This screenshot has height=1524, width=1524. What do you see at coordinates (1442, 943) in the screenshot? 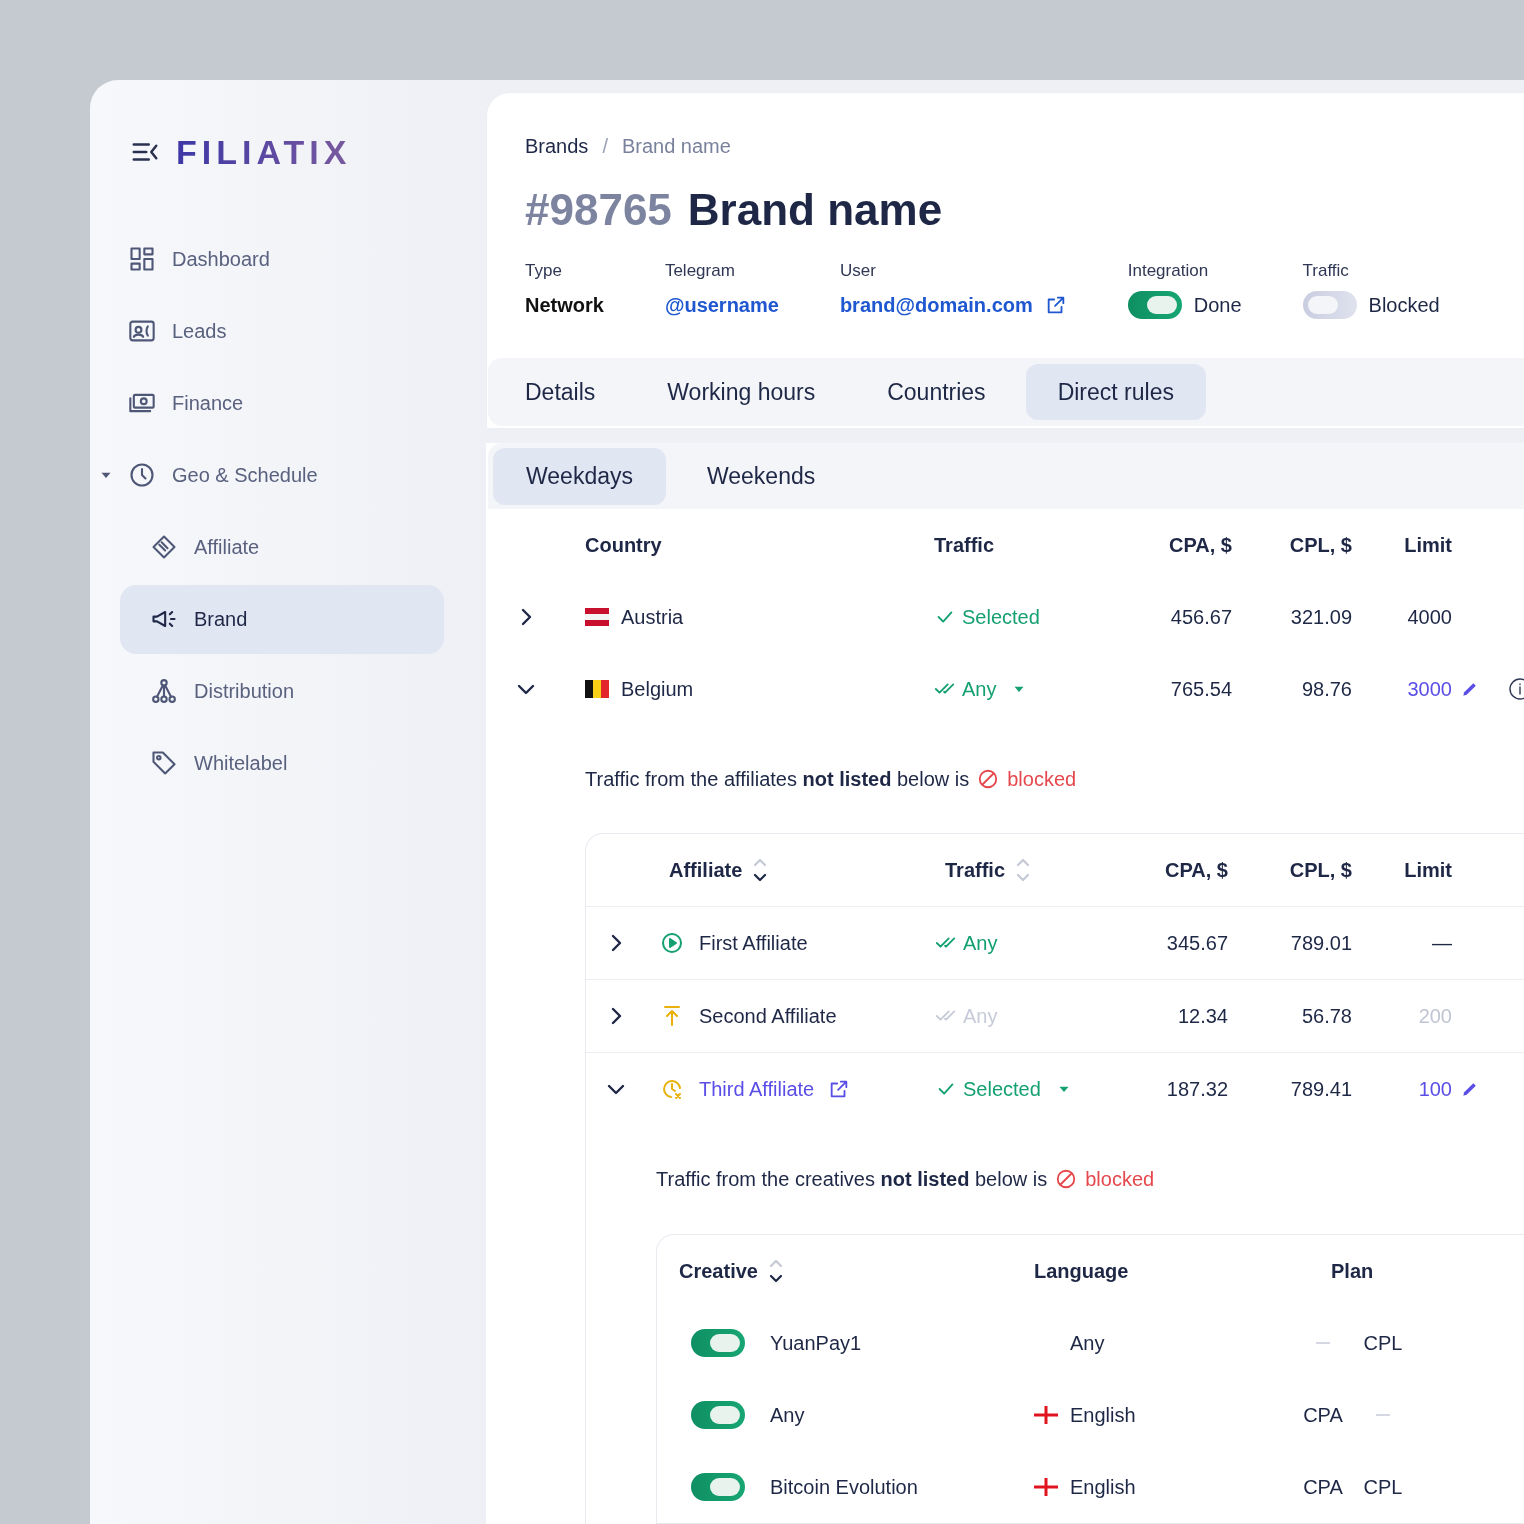
I see `limit-value: —` at bounding box center [1442, 943].